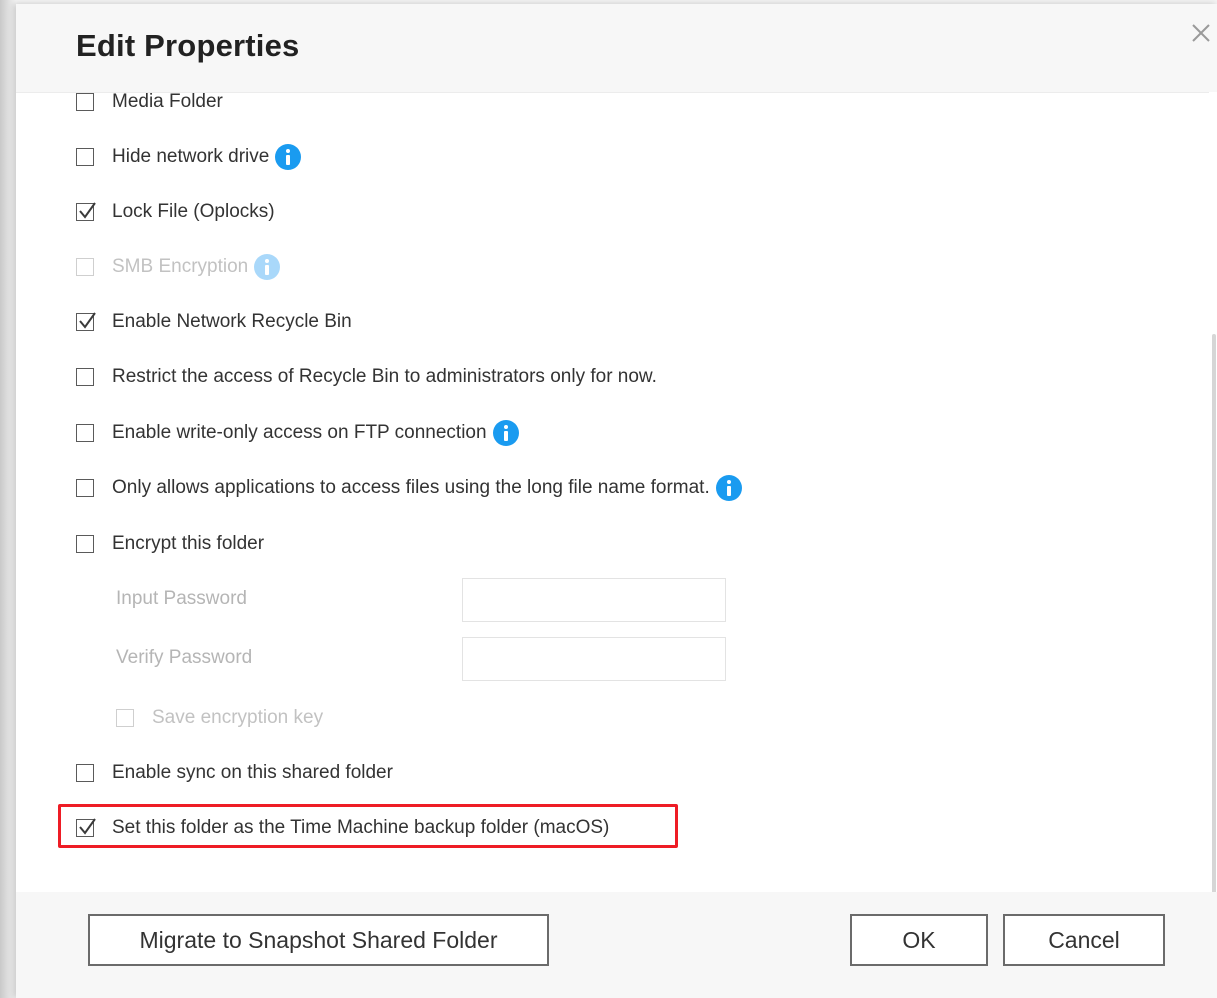  I want to click on time-machine-highlight-box, so click(368, 826).